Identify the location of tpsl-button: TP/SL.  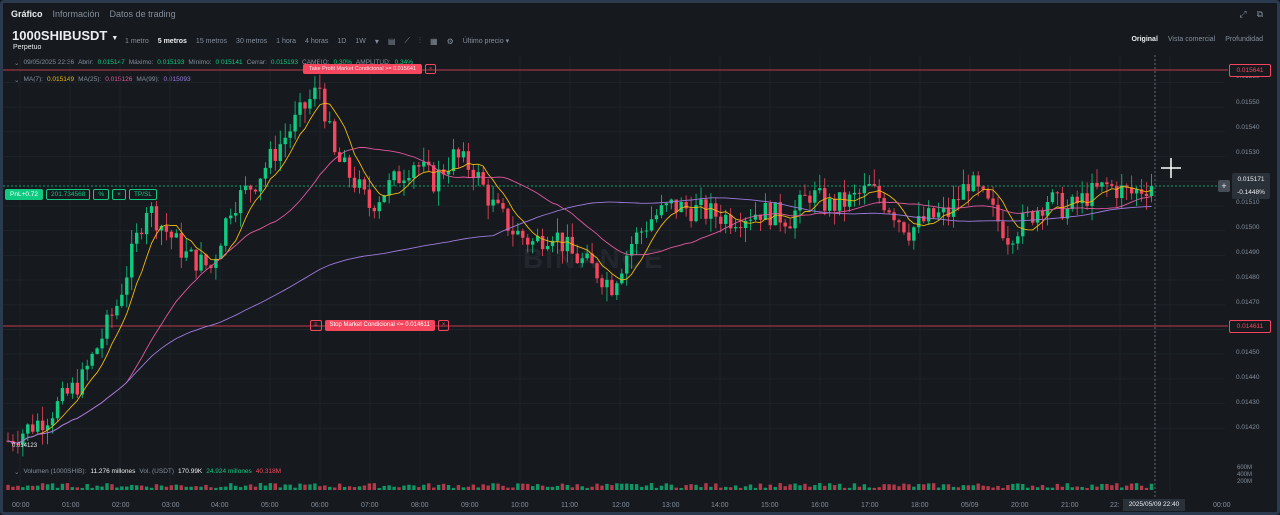
(142, 194).